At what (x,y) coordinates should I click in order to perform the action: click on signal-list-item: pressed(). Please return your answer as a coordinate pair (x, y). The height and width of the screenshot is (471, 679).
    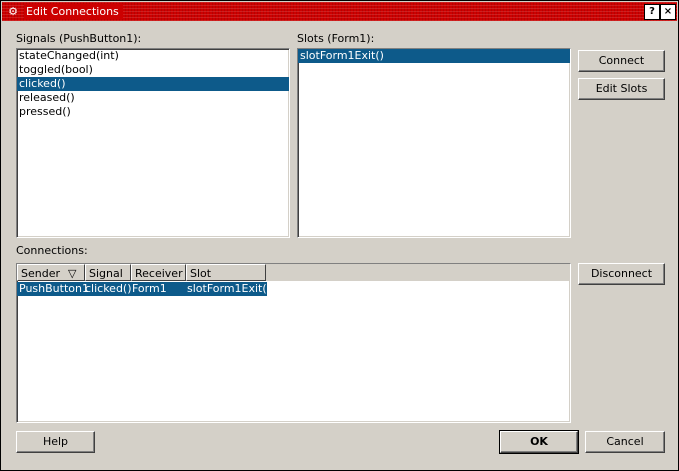
    Looking at the image, I should click on (153, 112).